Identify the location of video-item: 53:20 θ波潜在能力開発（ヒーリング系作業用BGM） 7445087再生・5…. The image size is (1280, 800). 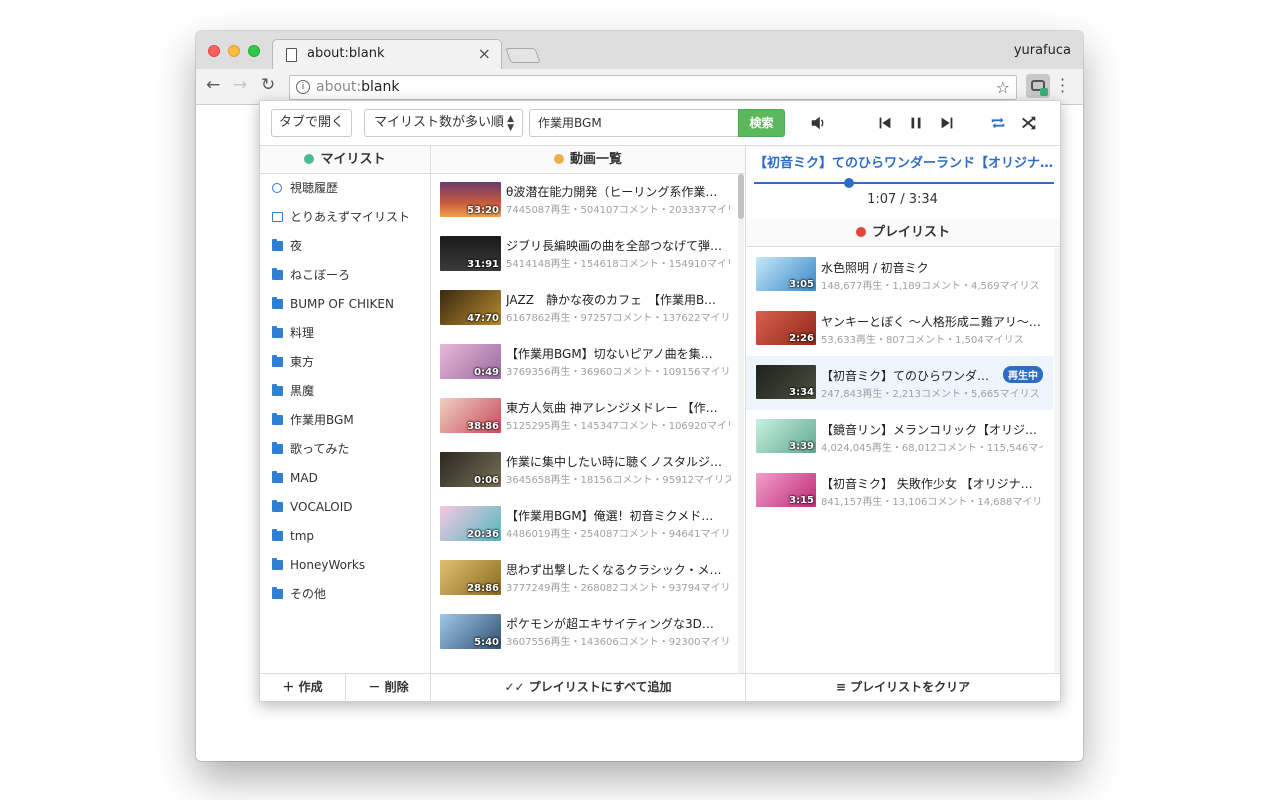
(588, 201).